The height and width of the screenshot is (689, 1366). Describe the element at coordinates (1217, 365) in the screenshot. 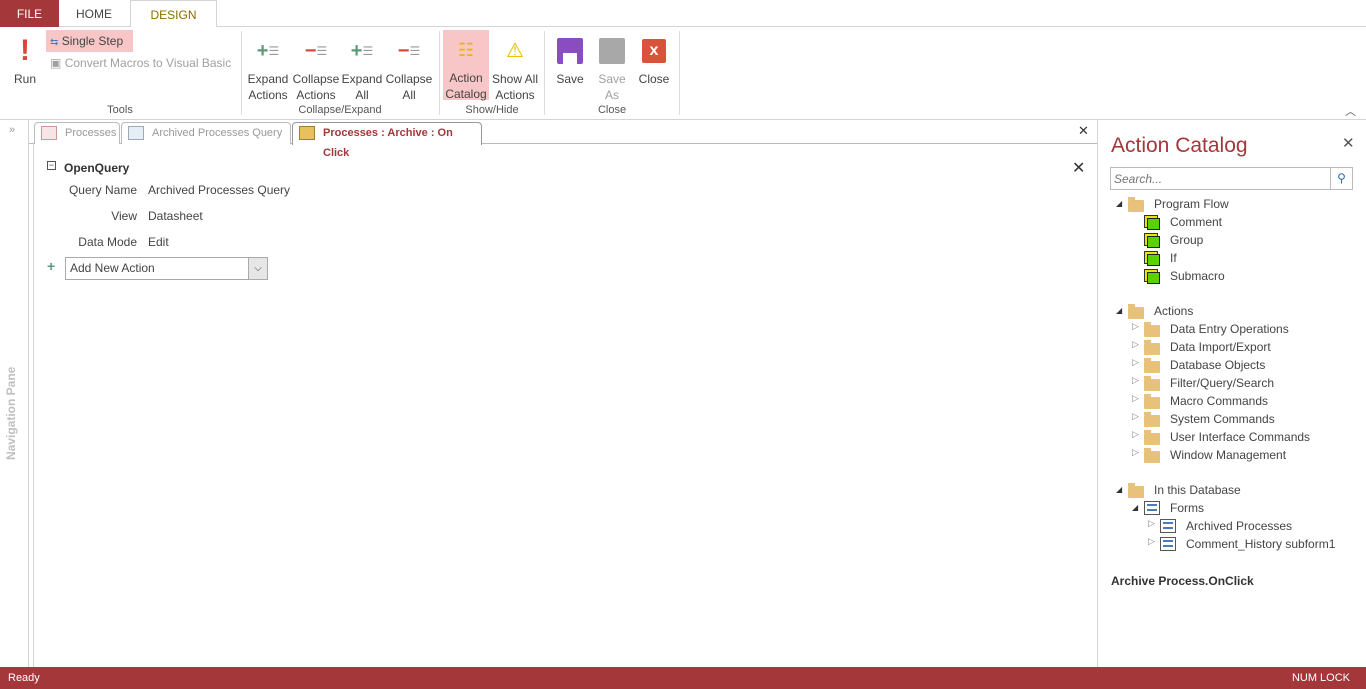

I see `tree-item: Database Objects` at that location.